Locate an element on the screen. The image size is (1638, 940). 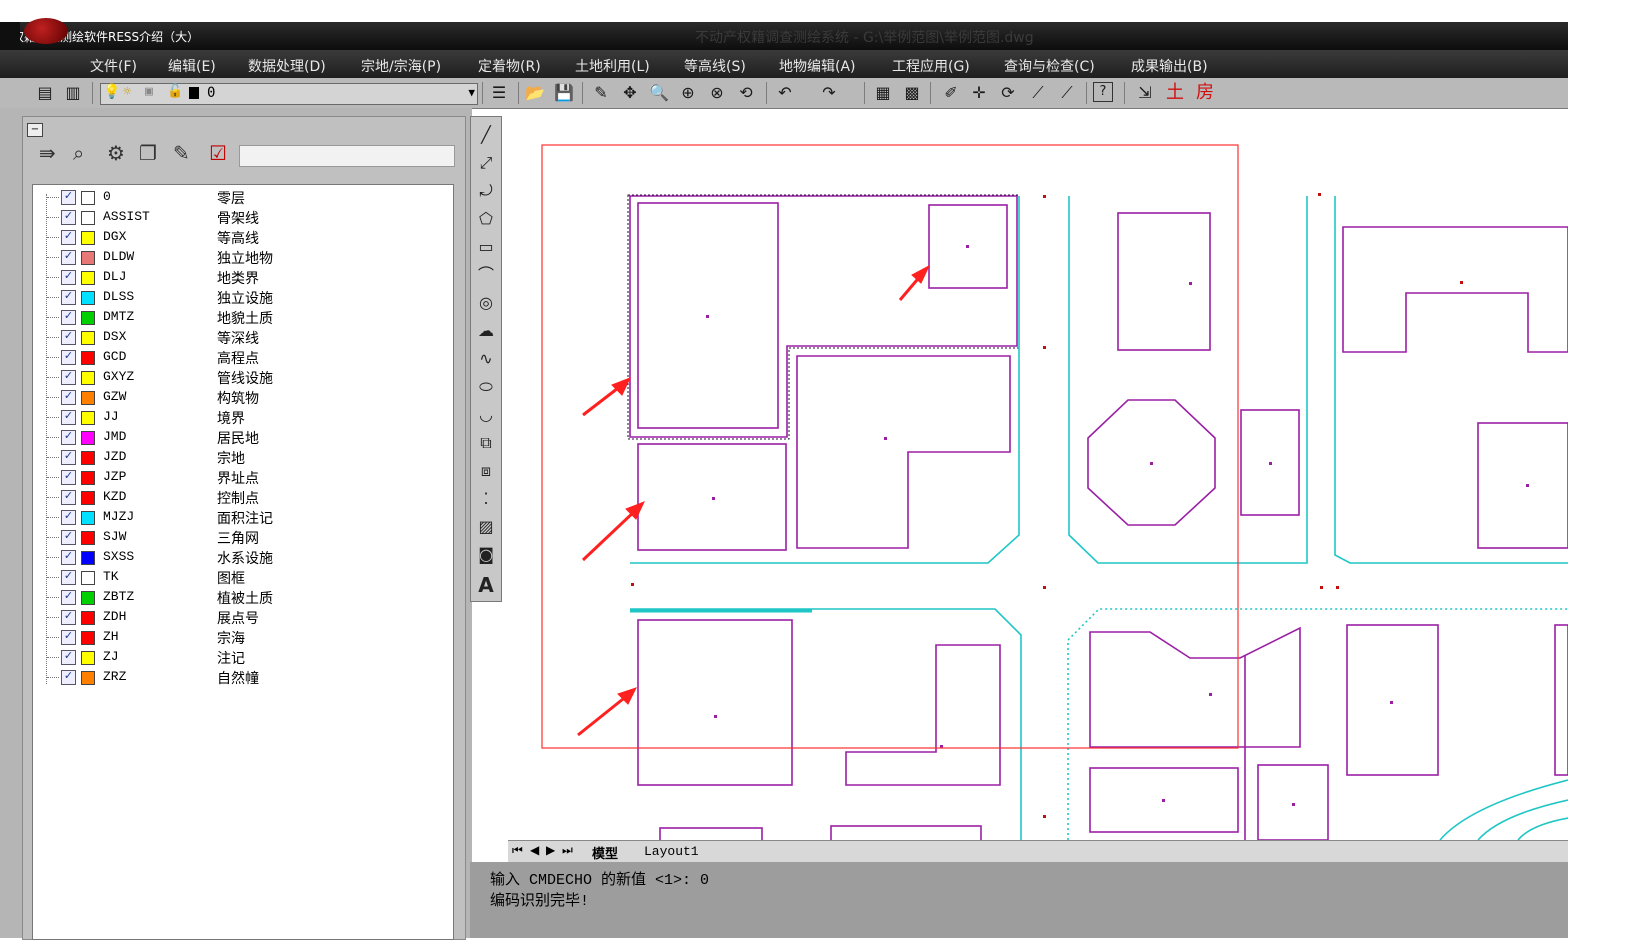
layer-dropdown: 💡 ☼ ▣ 🔓 0 ▼ is located at coordinates (289, 94).